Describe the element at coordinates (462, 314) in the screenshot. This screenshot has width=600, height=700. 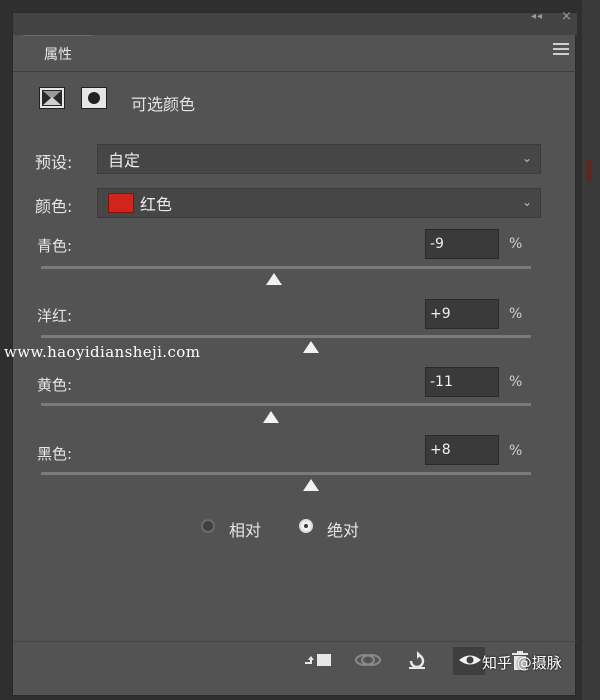
I see `magenta-value-input: +9` at that location.